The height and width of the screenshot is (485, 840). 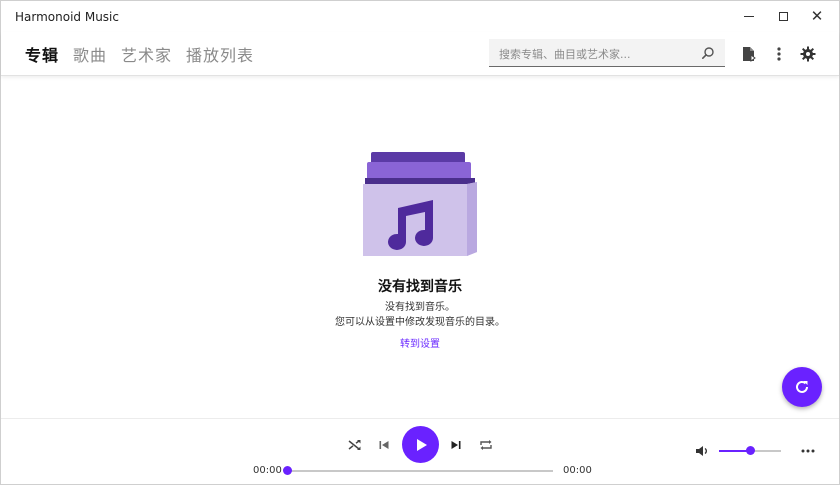 I want to click on previous-button, so click(x=384, y=445).